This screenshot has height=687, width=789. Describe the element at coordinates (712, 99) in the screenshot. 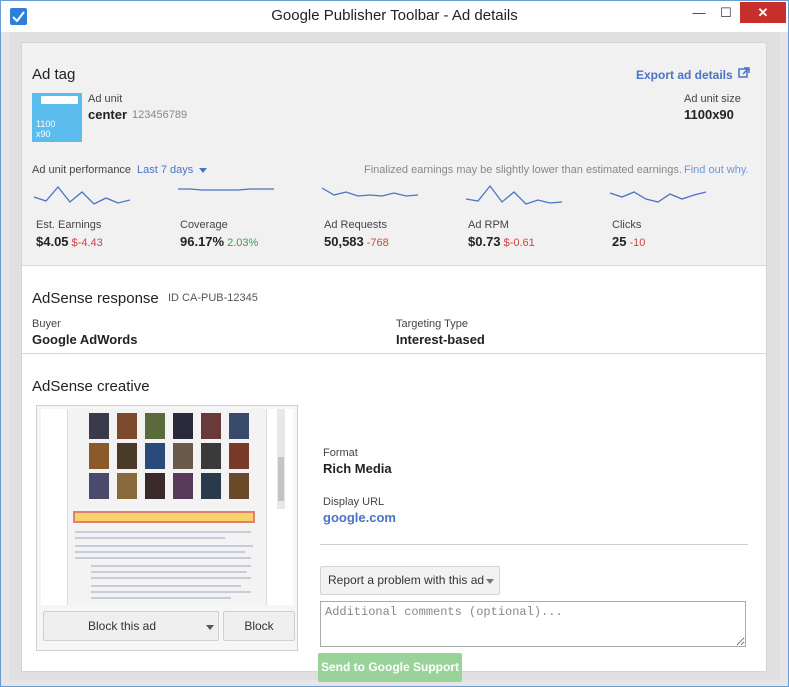

I see `ad-unit-size-label: Ad unit size` at that location.